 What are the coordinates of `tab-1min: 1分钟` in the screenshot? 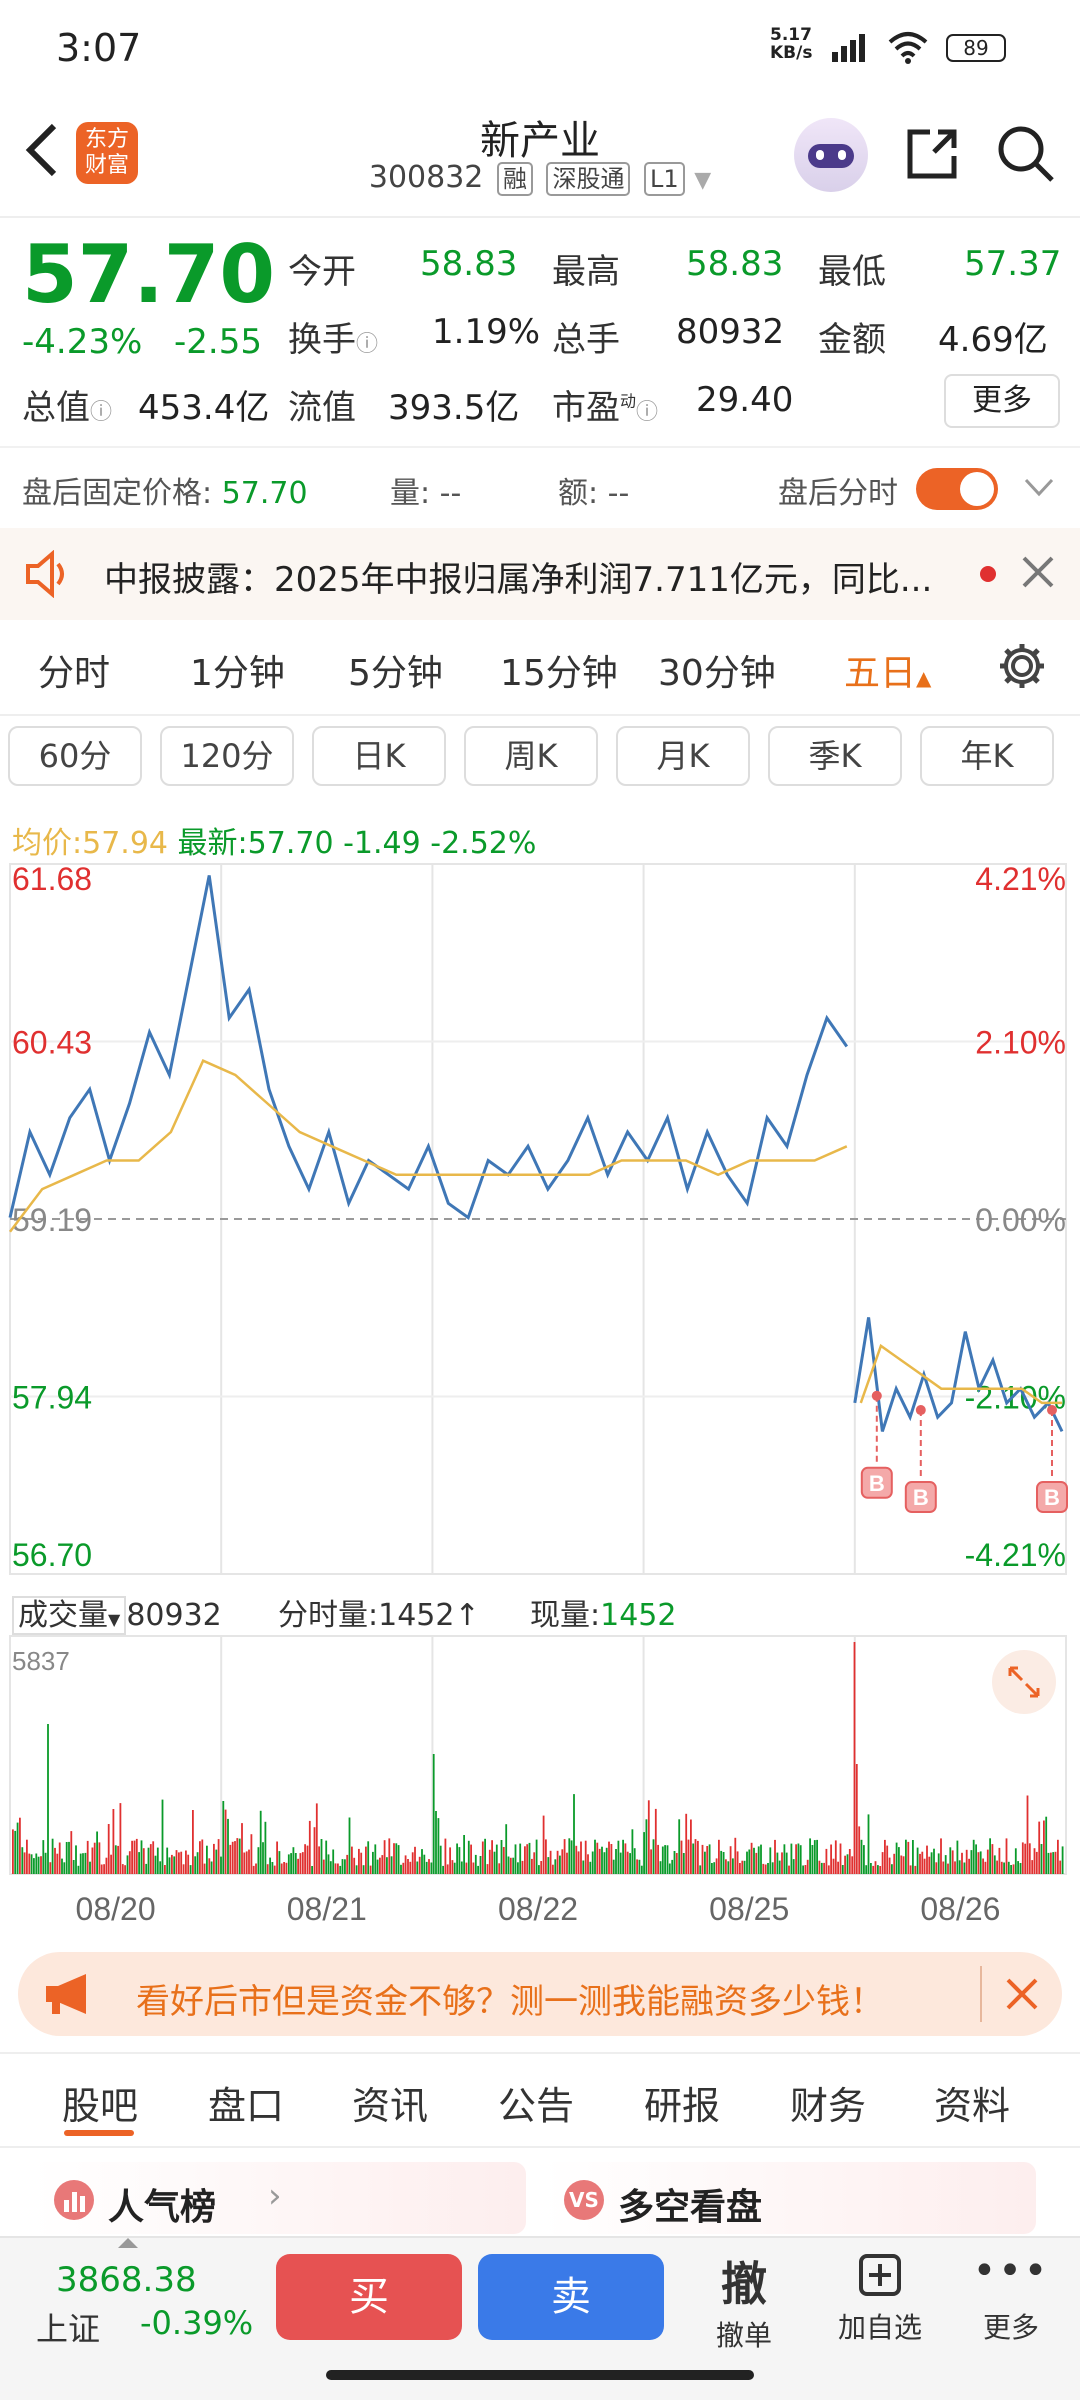 It's located at (237, 670).